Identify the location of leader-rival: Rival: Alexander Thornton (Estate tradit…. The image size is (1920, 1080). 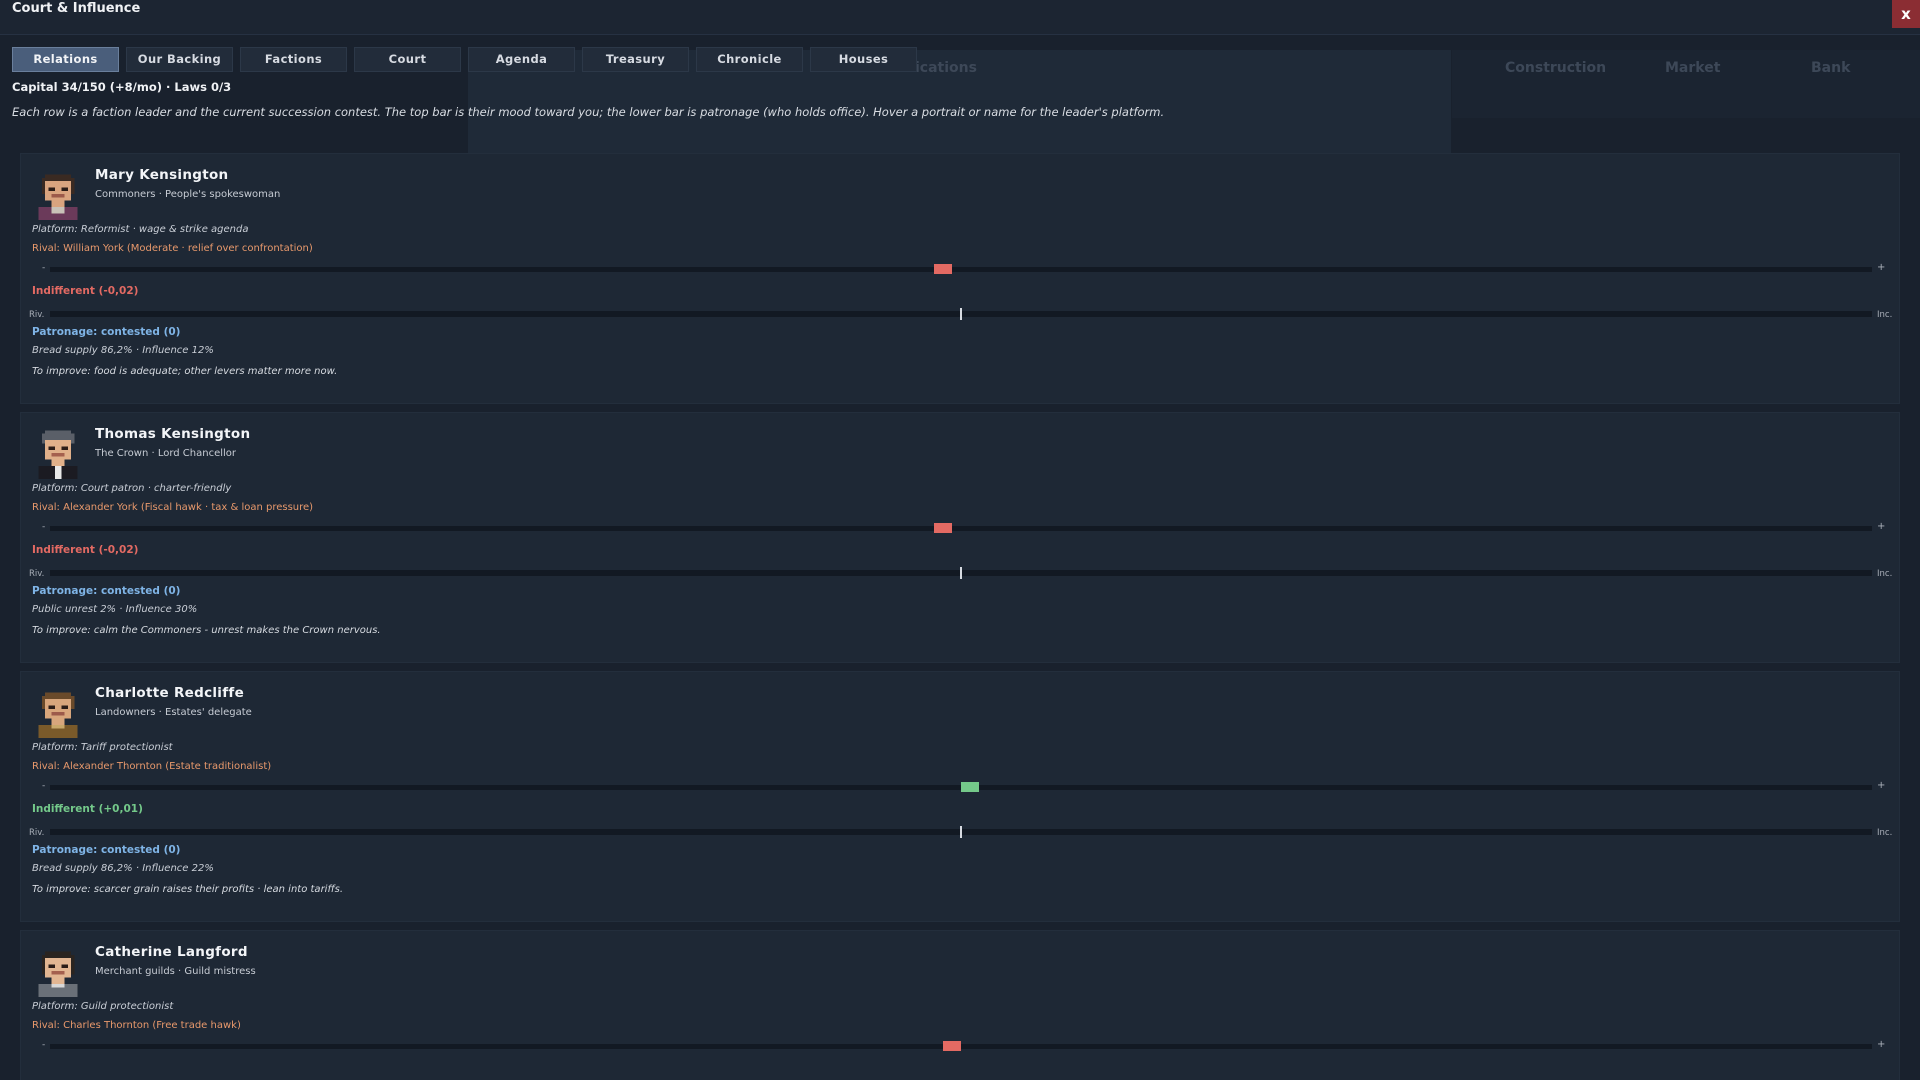
(152, 766).